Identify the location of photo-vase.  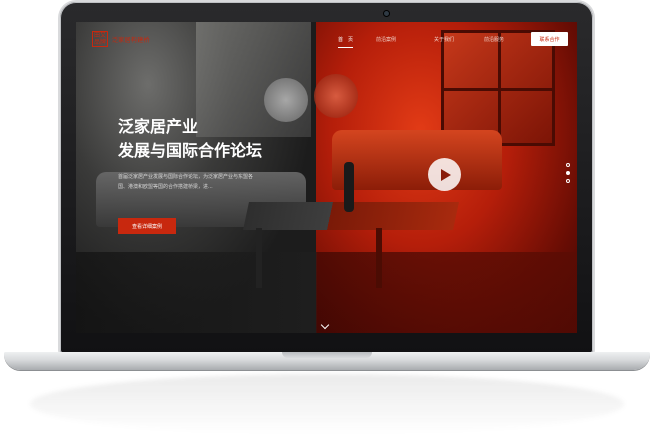
(349, 187).